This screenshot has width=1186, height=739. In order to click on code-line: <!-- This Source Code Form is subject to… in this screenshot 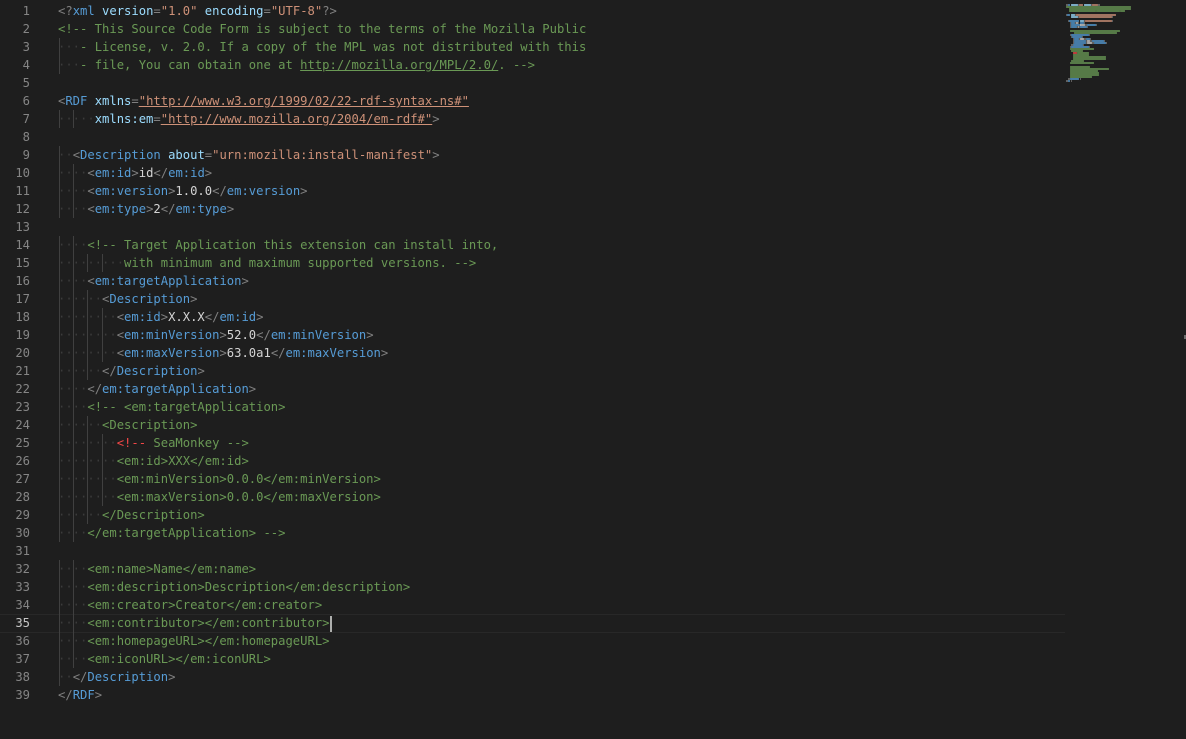, I will do `click(560, 29)`.